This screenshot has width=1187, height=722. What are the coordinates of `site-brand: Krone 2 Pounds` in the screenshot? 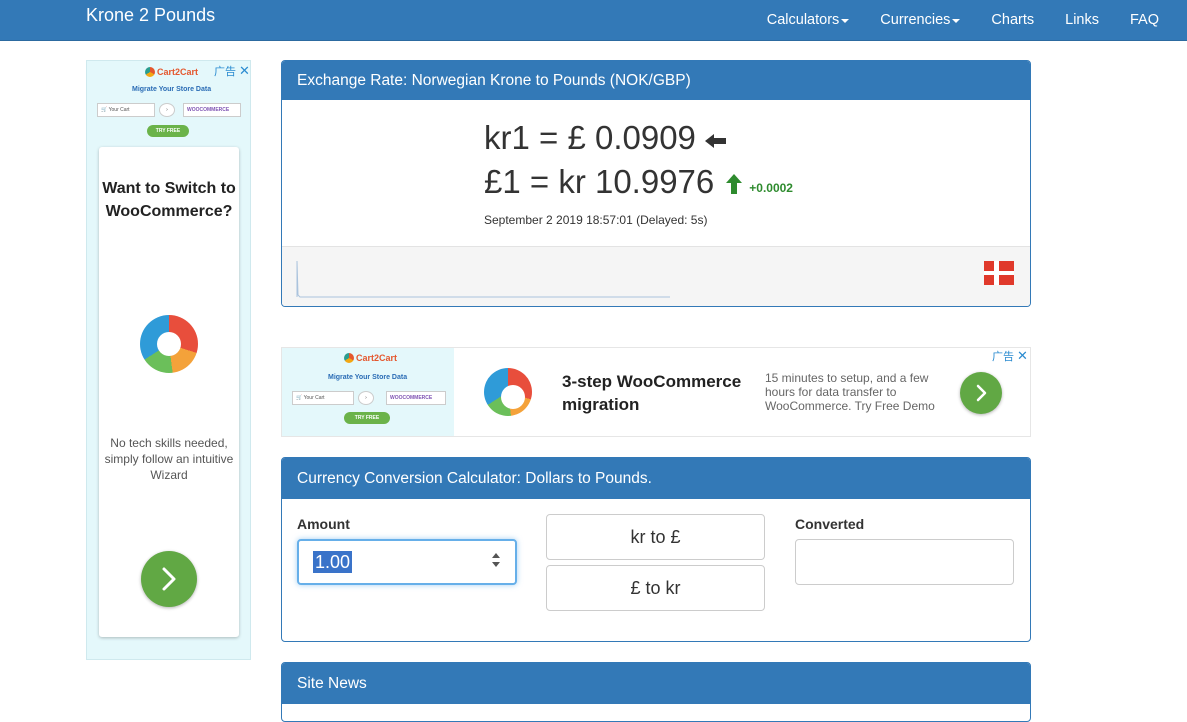 It's located at (150, 15).